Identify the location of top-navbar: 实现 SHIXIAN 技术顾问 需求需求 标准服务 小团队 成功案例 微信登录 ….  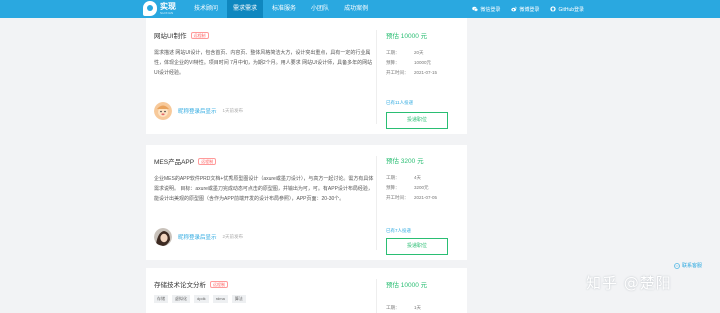
(360, 9).